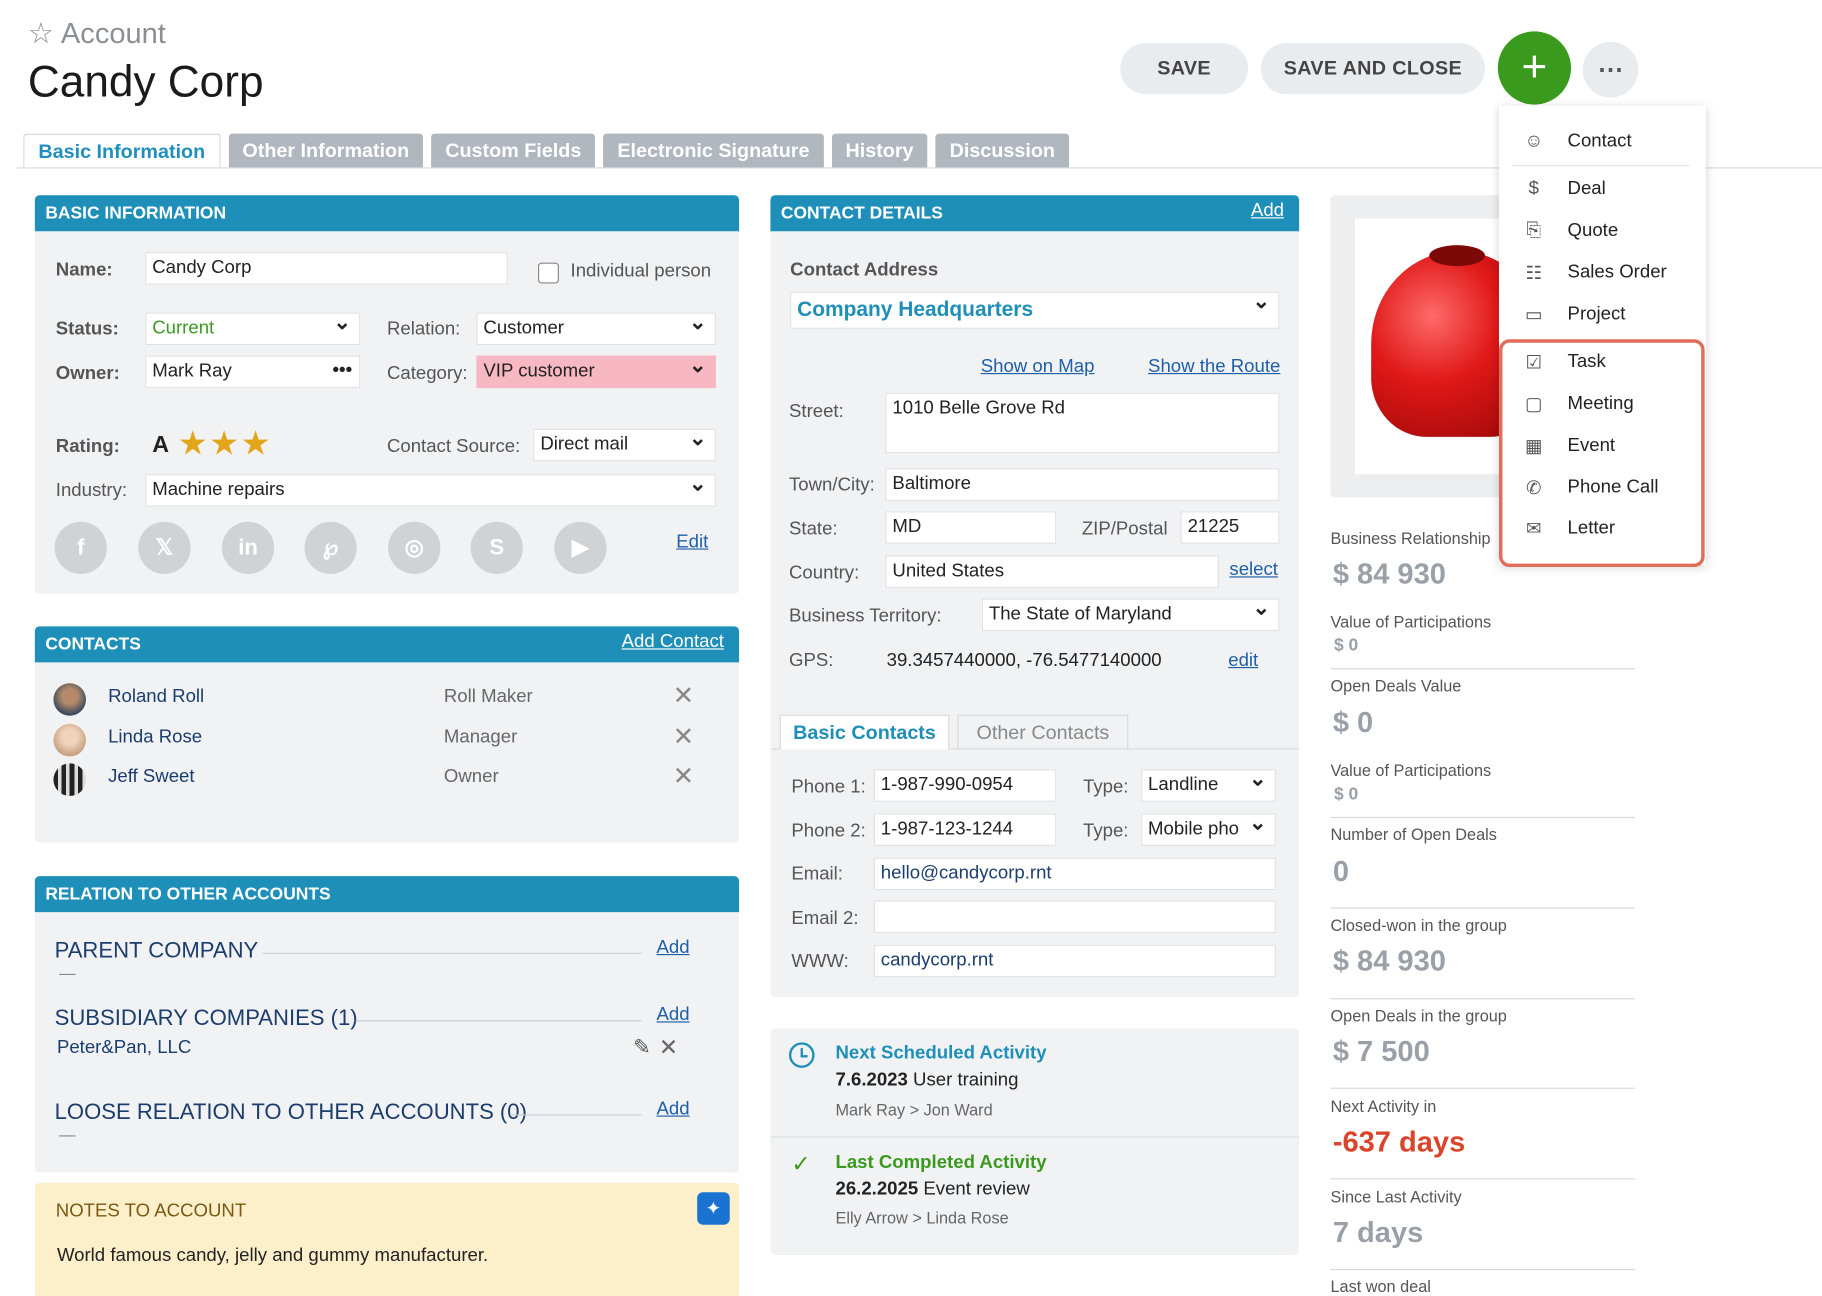  What do you see at coordinates (41, 33) in the screenshot?
I see `star-icon: ☆` at bounding box center [41, 33].